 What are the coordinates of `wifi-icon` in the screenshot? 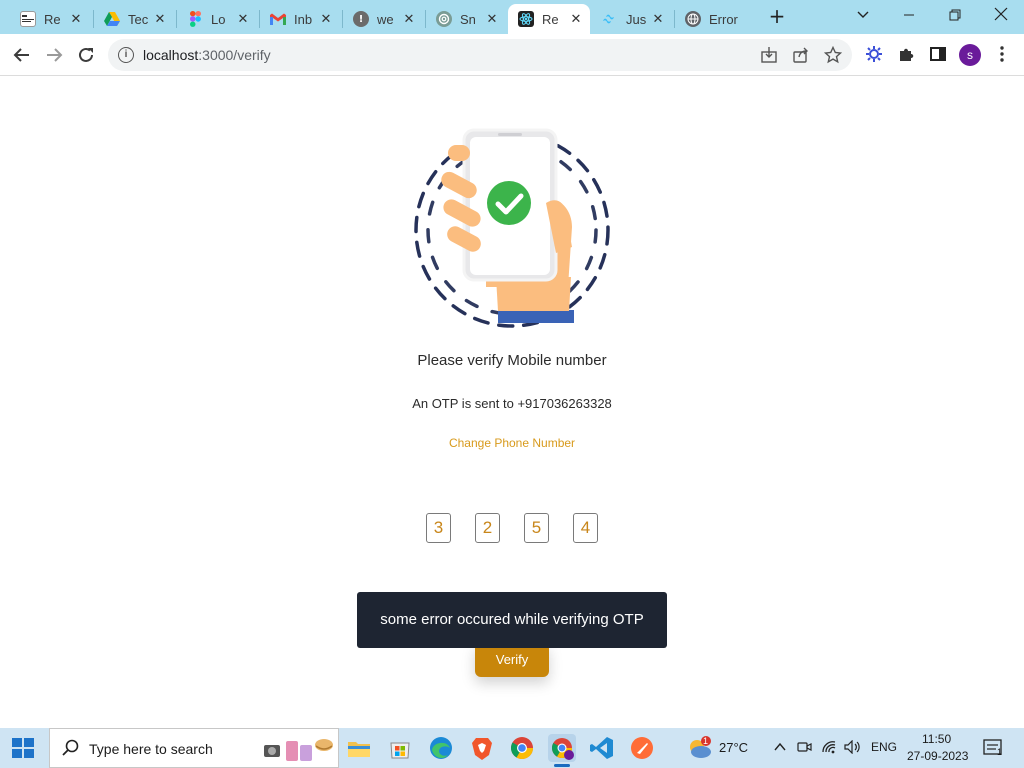 It's located at (830, 749).